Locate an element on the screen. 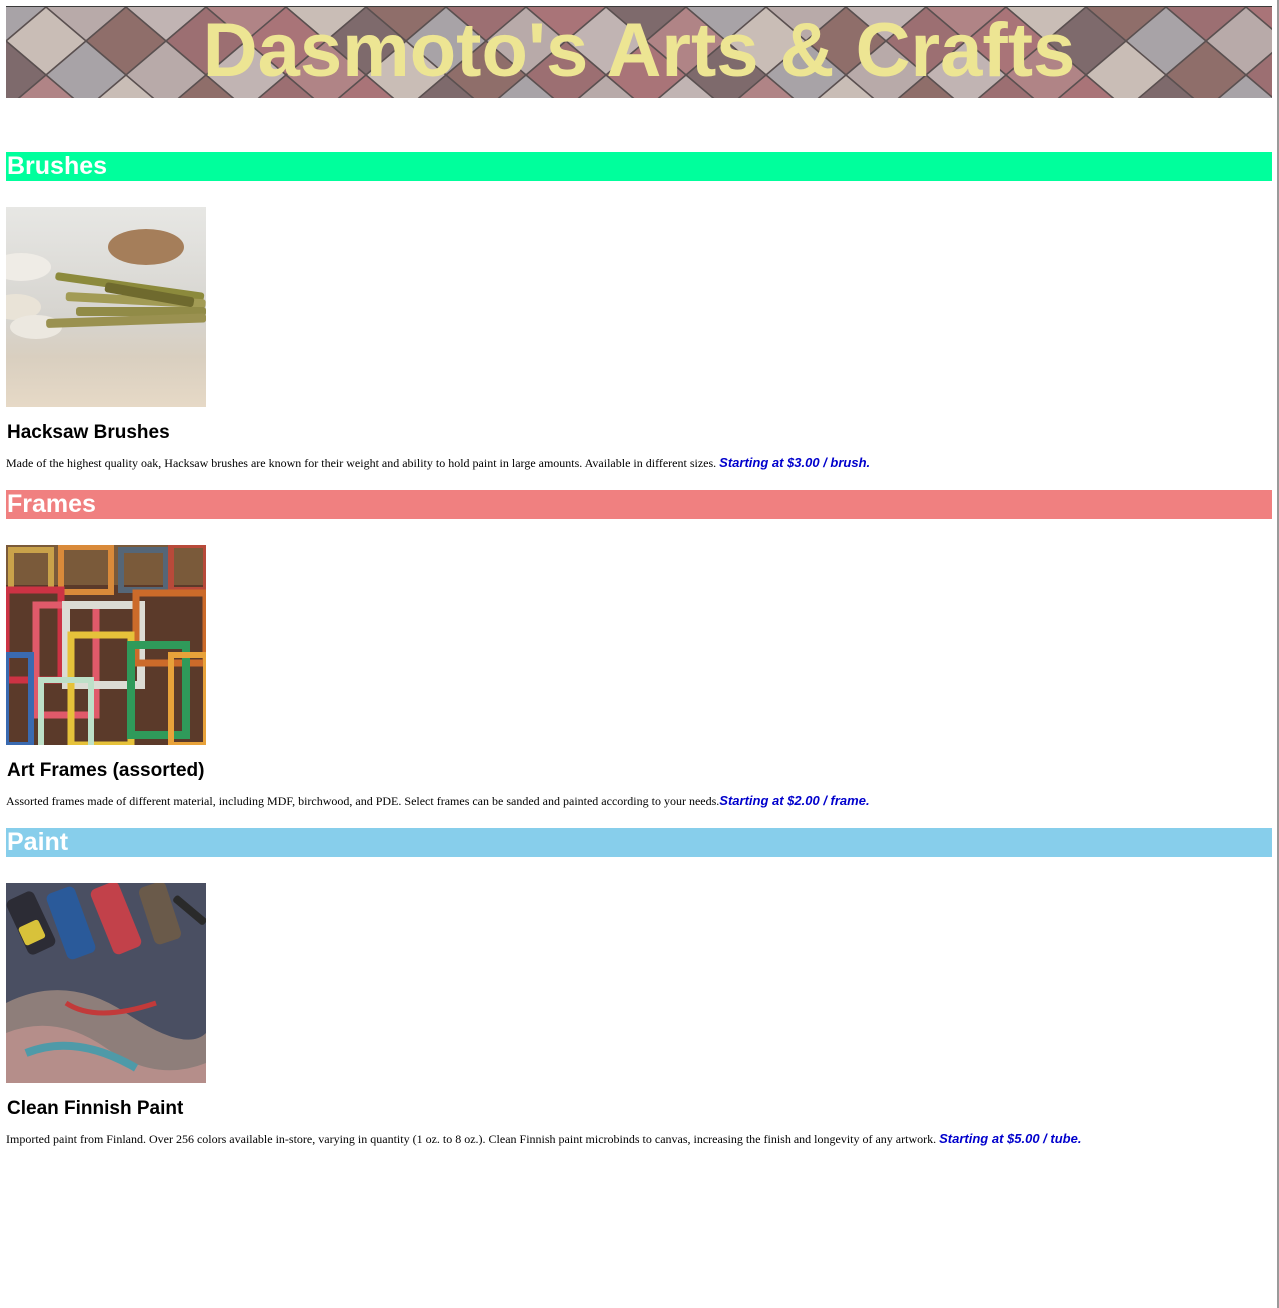  section-heading-frames: Frames is located at coordinates (639, 504).